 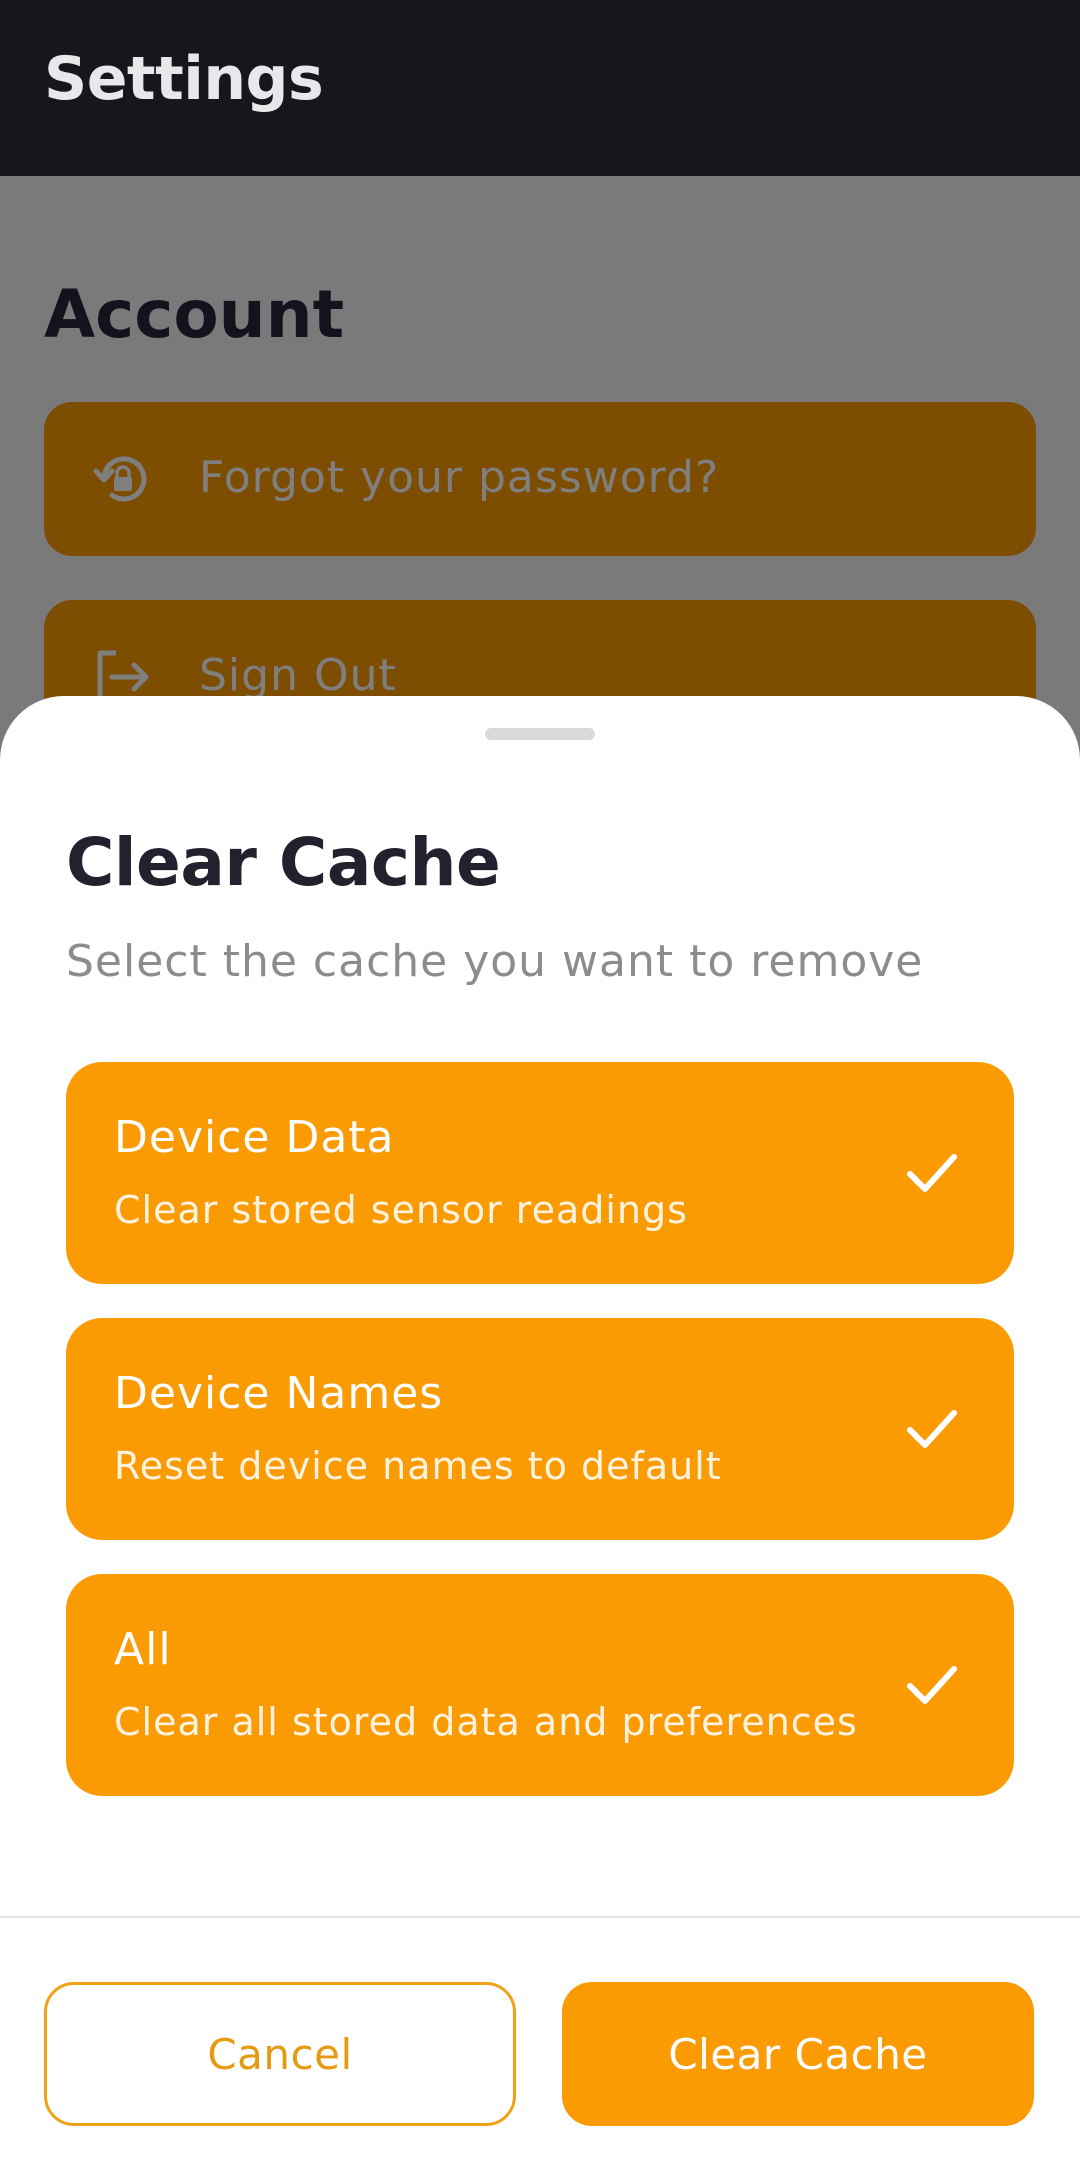 What do you see at coordinates (283, 862) in the screenshot?
I see `sheet-title: Clear Cache` at bounding box center [283, 862].